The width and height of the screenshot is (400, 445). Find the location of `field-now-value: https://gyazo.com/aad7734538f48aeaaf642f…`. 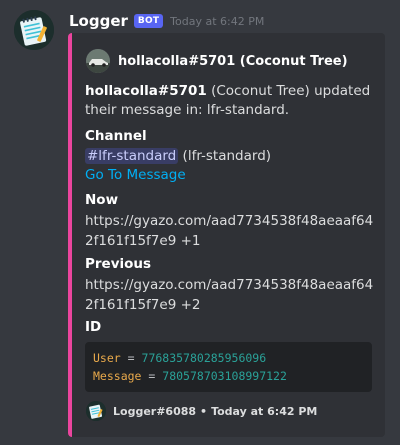

field-now-value: https://gyazo.com/aad7734538f48aeaaf642f… is located at coordinates (229, 231).